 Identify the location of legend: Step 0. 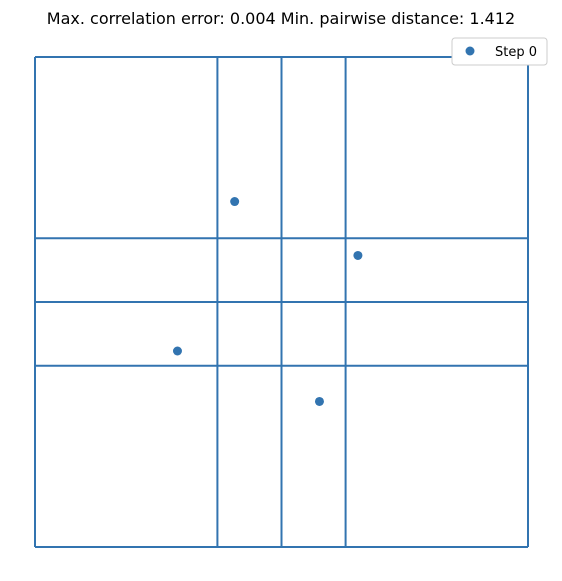
(499, 51).